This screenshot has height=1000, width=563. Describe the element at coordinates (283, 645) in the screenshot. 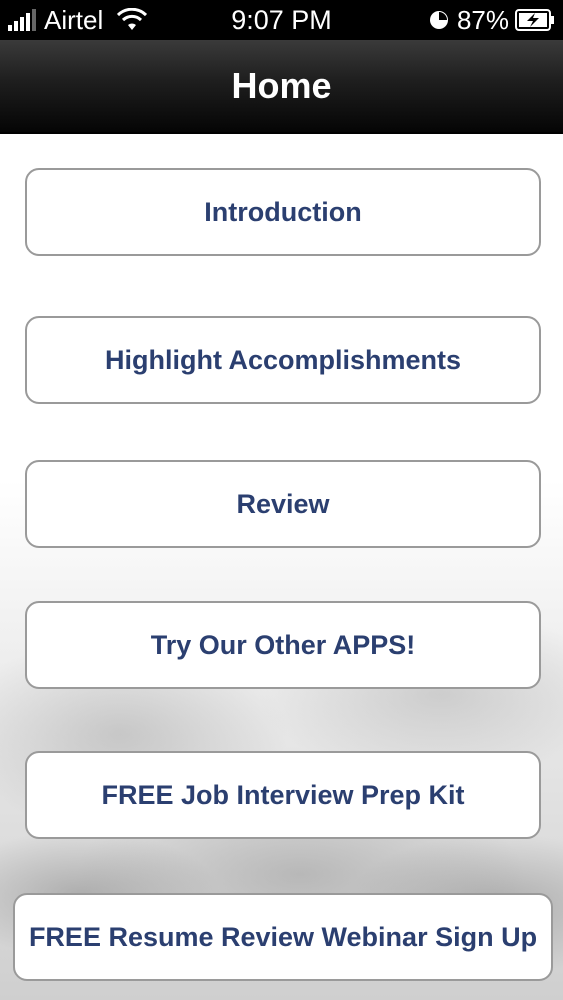

I see `try-other-apps-button: Try Our Other APPS!` at that location.